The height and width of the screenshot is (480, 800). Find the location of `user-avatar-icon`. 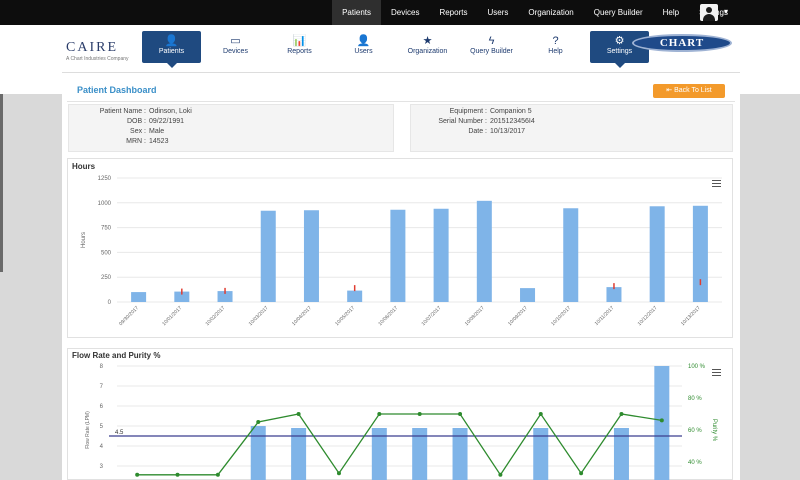

user-avatar-icon is located at coordinates (709, 10).